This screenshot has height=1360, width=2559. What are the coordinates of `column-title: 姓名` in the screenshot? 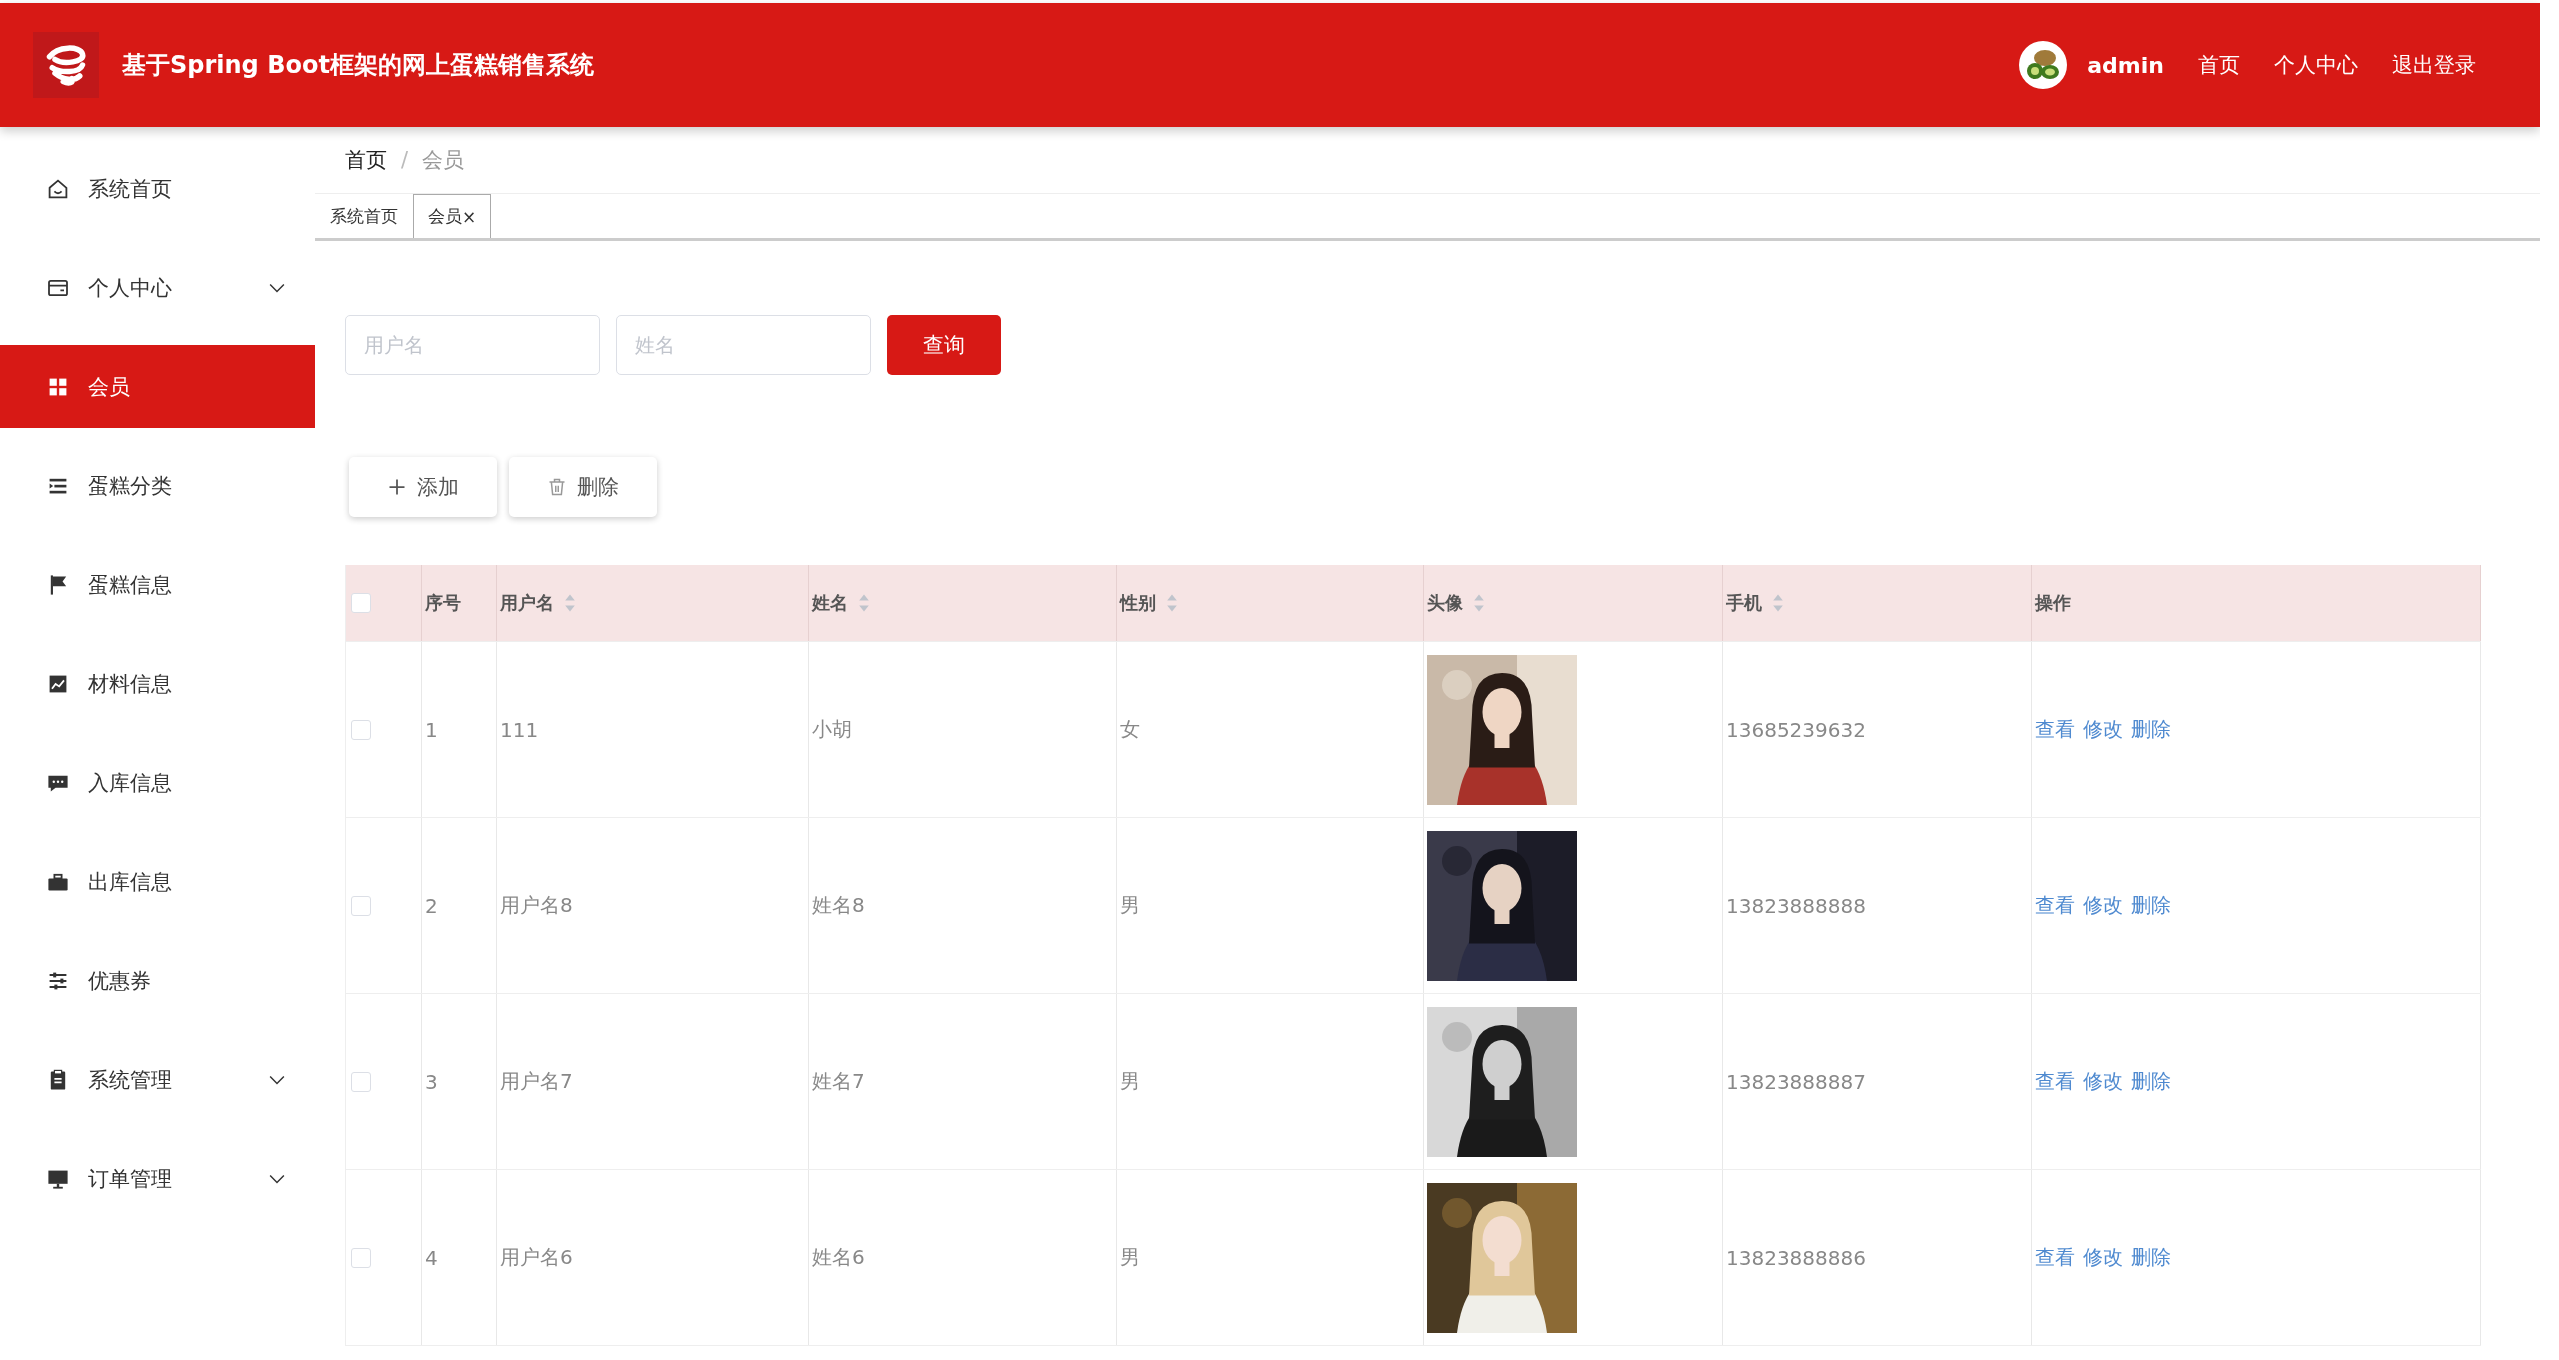 It's located at (830, 603).